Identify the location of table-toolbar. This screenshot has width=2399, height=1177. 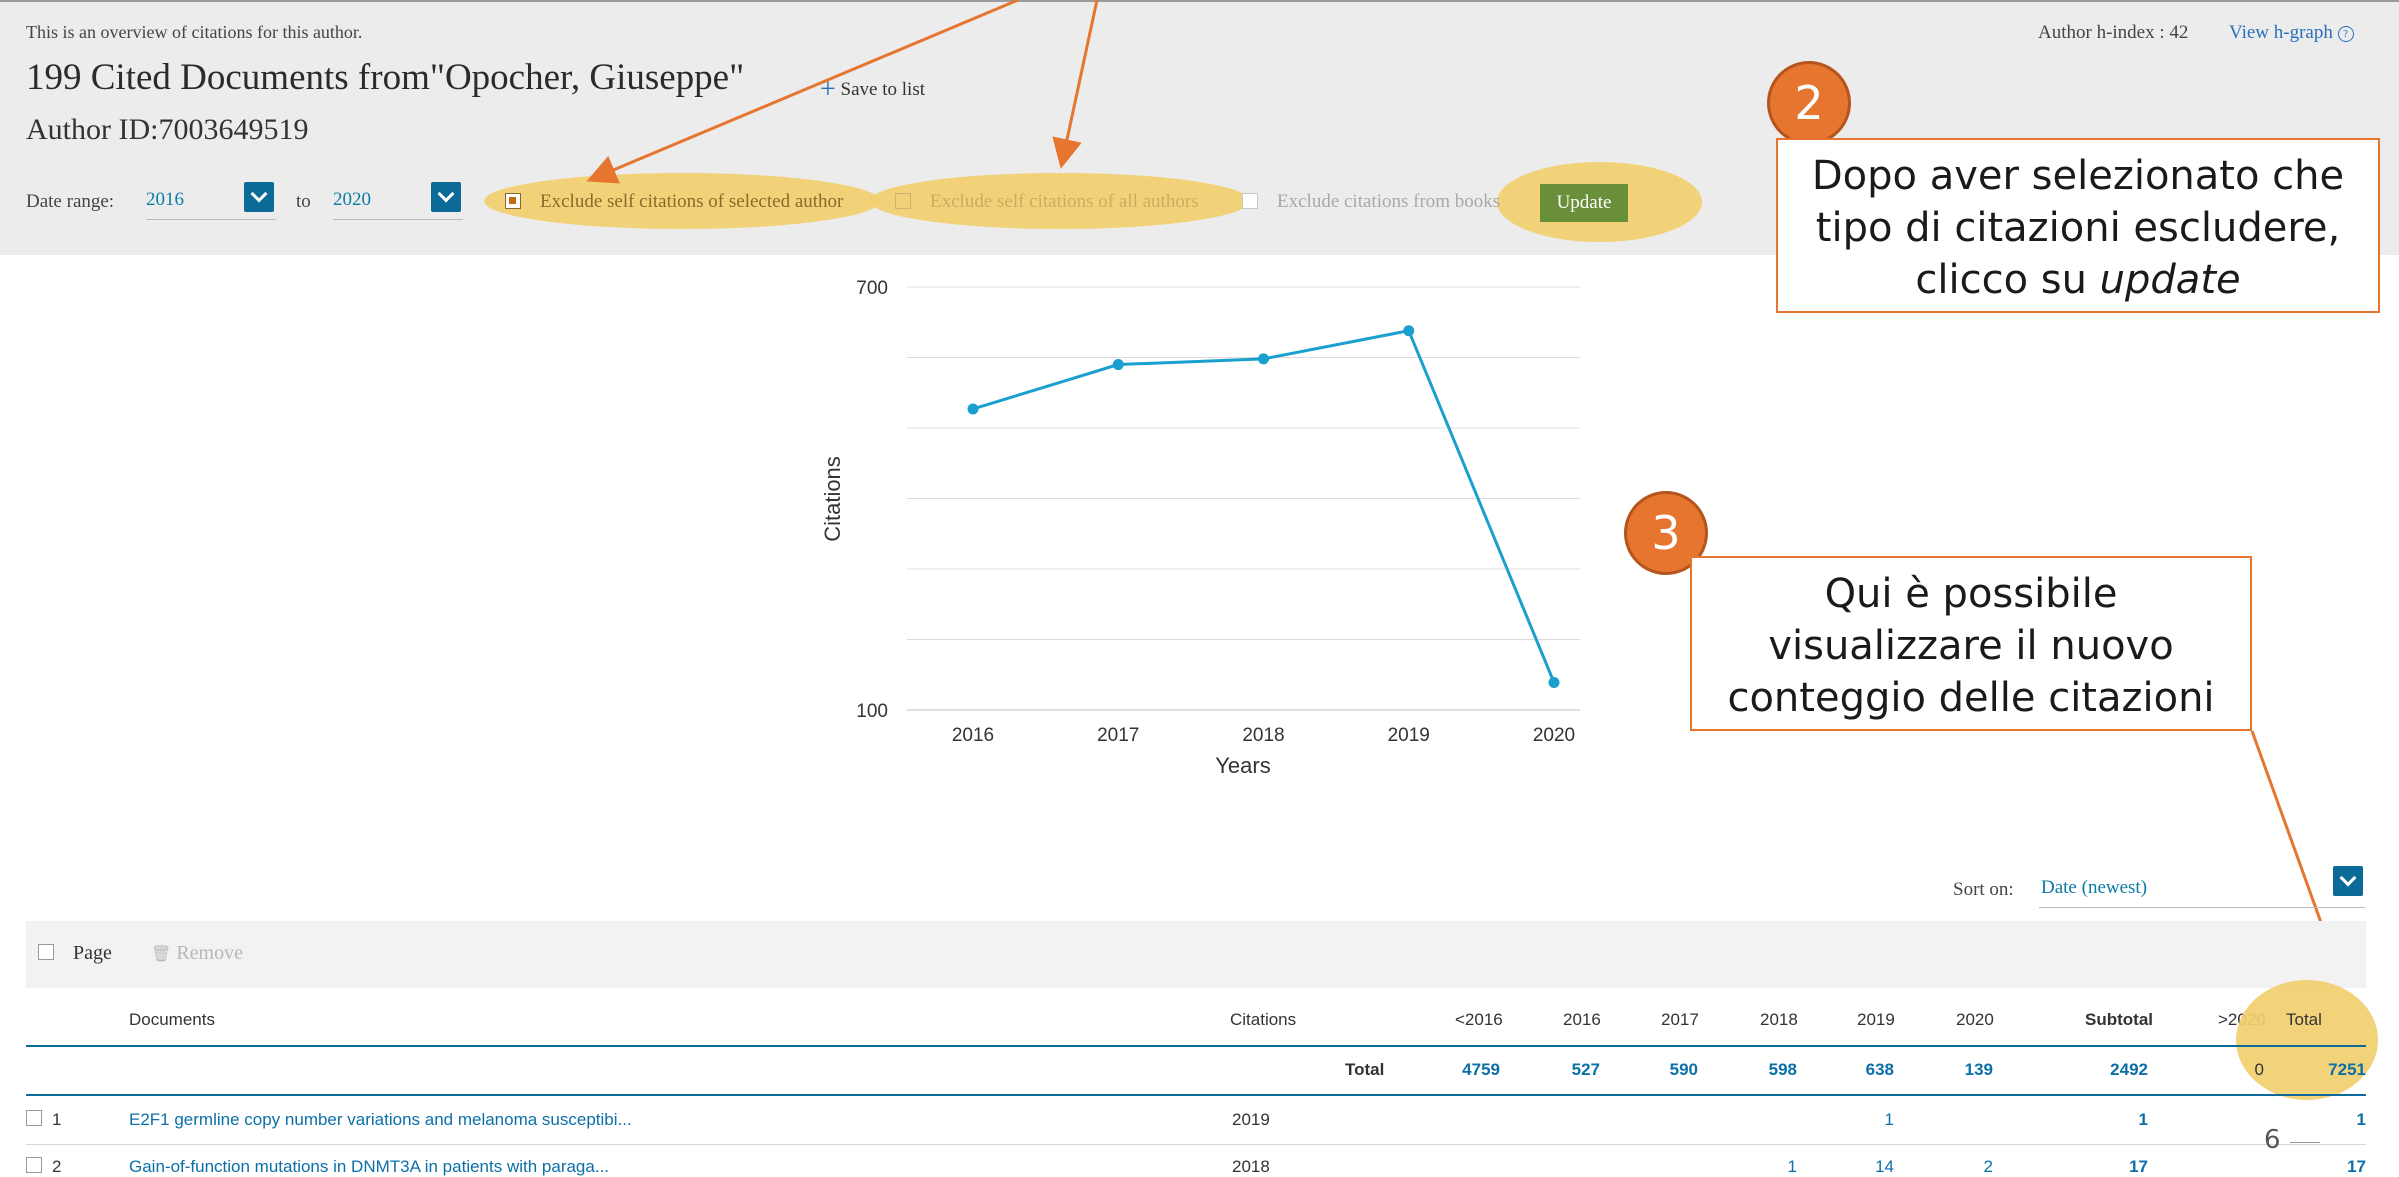
(1196, 954).